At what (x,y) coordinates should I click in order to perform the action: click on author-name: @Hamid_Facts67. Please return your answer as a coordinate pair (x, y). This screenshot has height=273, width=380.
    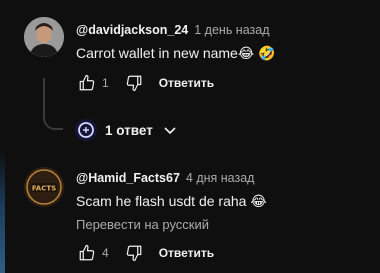
    Looking at the image, I should click on (128, 178).